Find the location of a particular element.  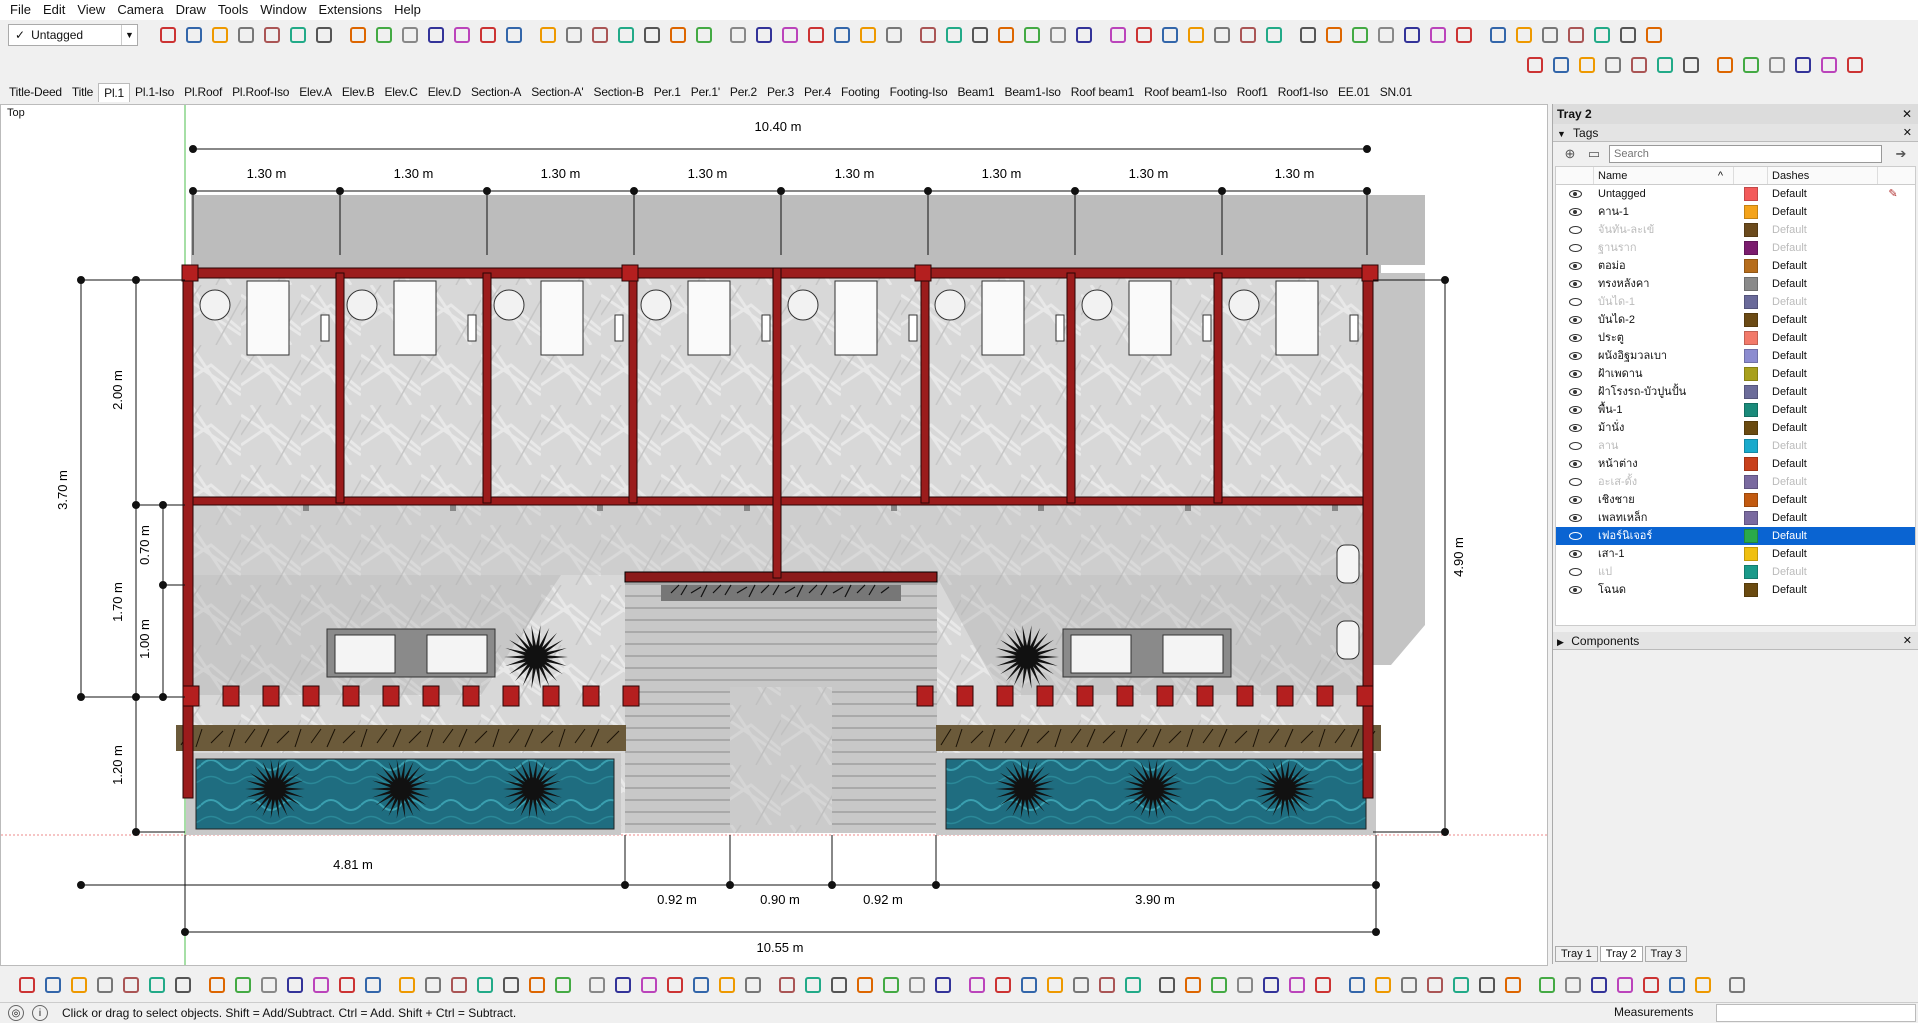

scene-tab: Per.2 is located at coordinates (743, 92).